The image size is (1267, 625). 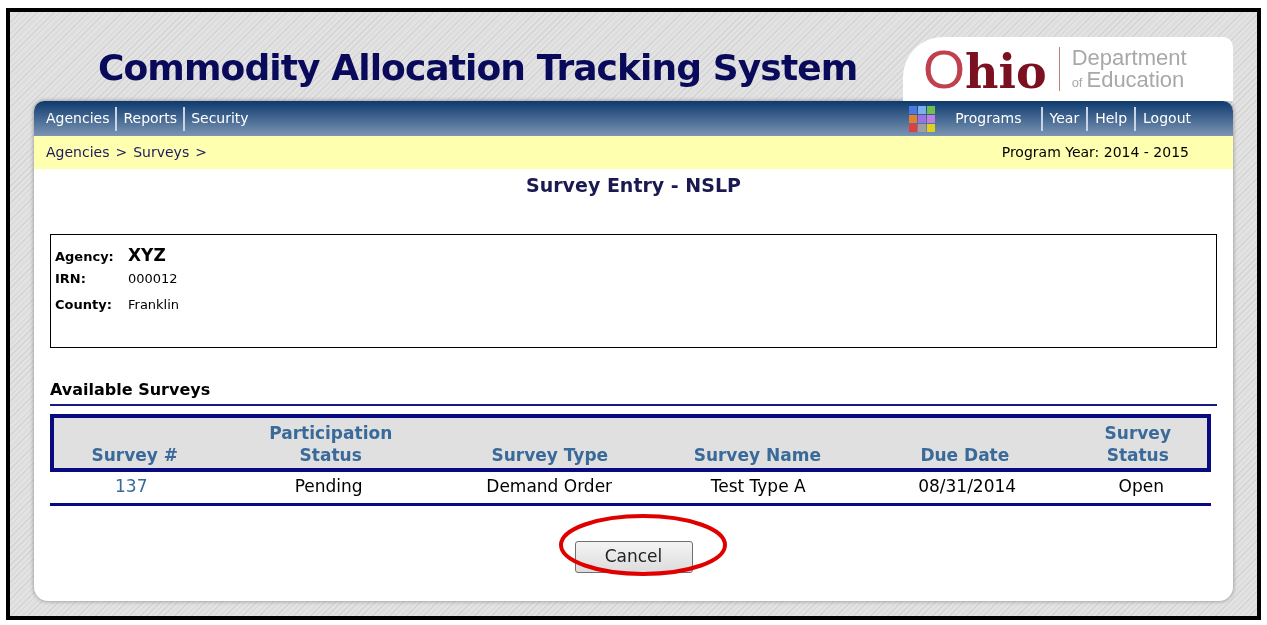 I want to click on cancel-button: Cancel, so click(x=633, y=556).